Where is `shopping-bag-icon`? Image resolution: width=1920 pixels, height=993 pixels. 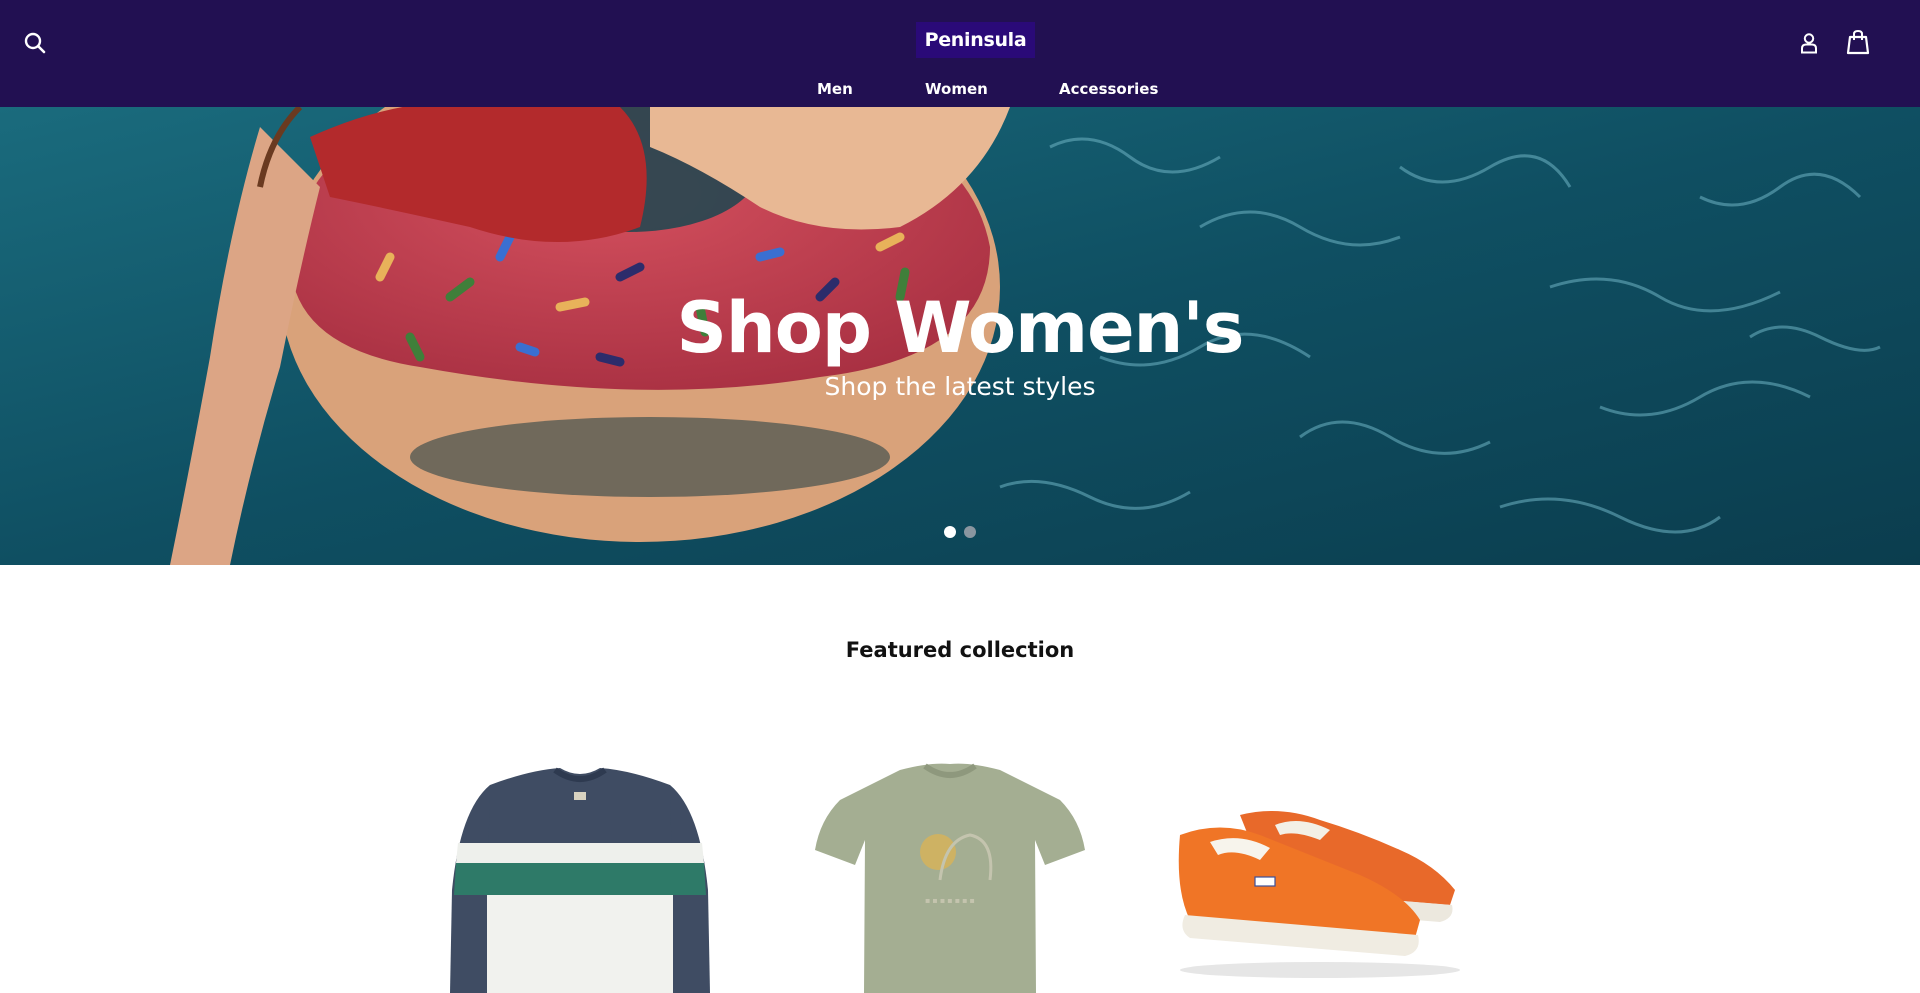 shopping-bag-icon is located at coordinates (1858, 42).